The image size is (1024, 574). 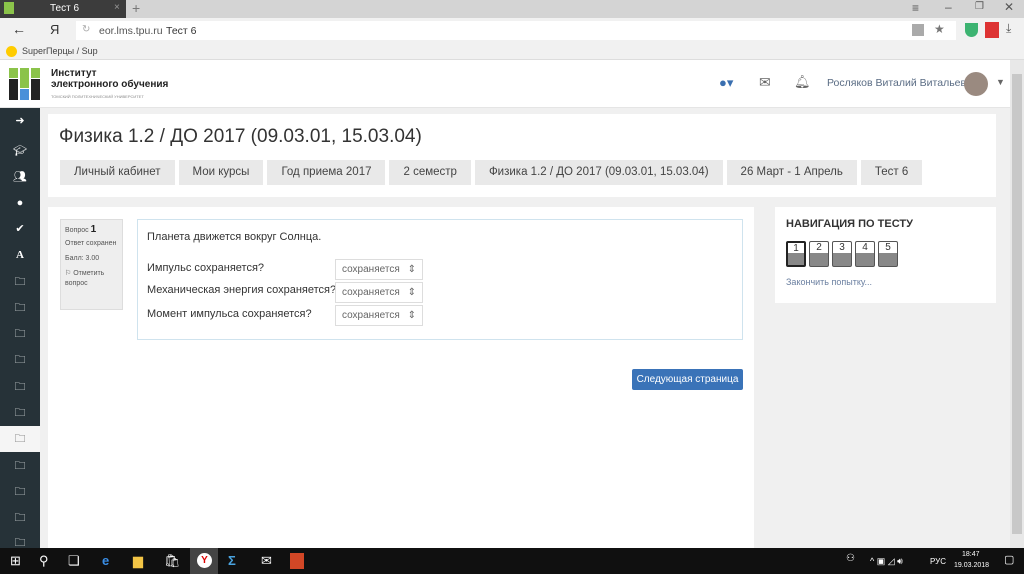 I want to click on avatar, so click(x=976, y=84).